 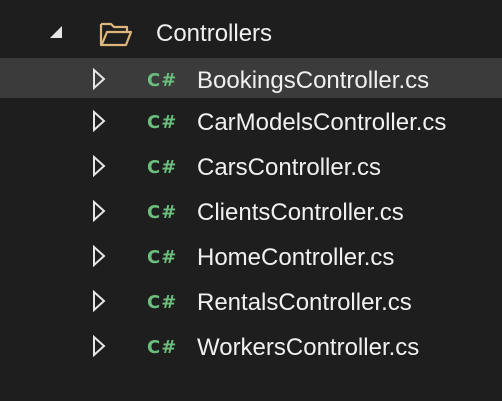 What do you see at coordinates (313, 80) in the screenshot?
I see `file-label: BookingsController.cs` at bounding box center [313, 80].